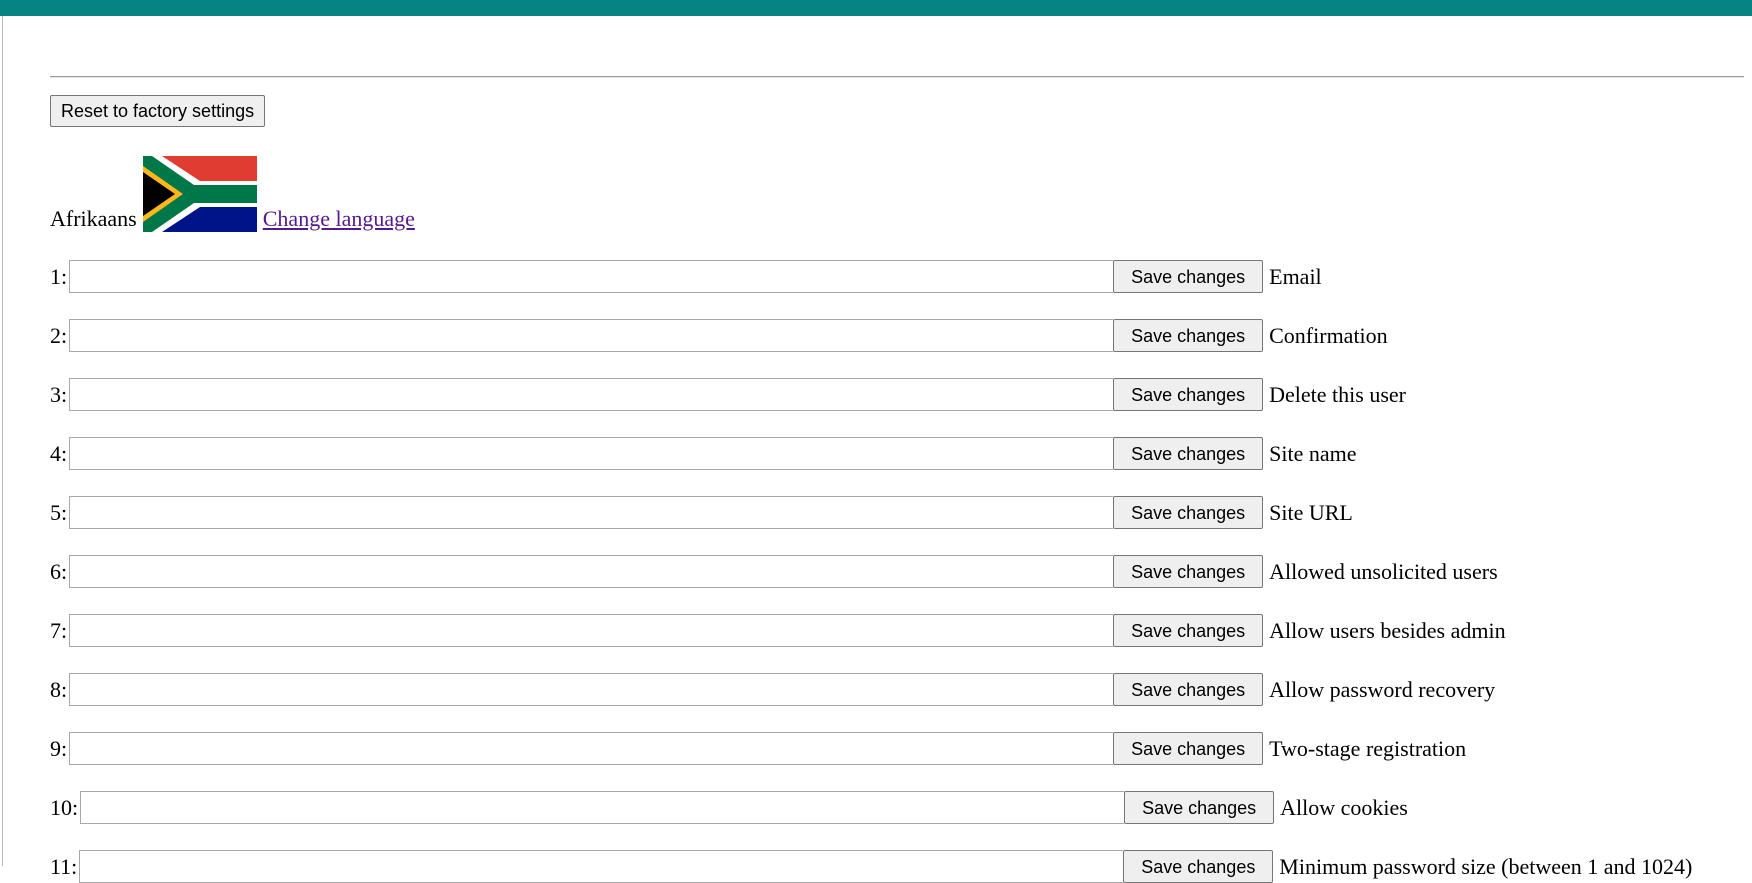 Image resolution: width=1752 pixels, height=883 pixels. I want to click on setting-label: Site URL, so click(1311, 512).